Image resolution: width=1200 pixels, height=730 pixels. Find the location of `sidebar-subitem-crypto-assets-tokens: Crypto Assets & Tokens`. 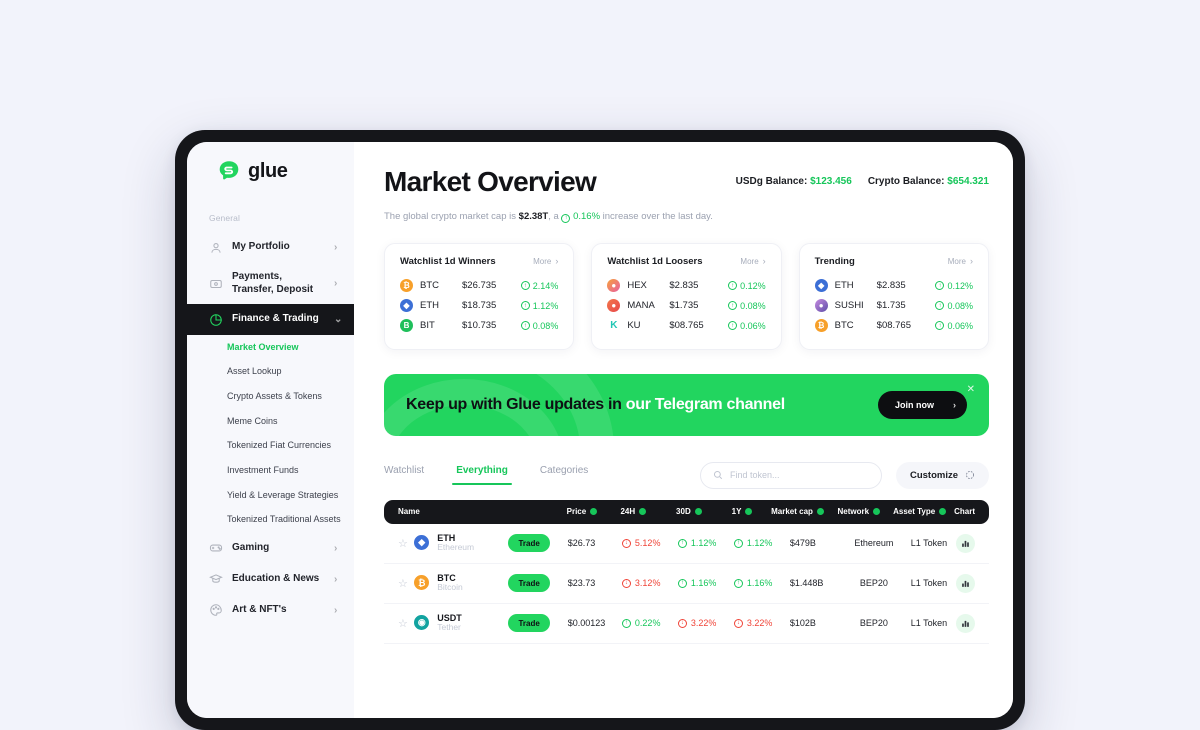

sidebar-subitem-crypto-assets-tokens: Crypto Assets & Tokens is located at coordinates (270, 396).